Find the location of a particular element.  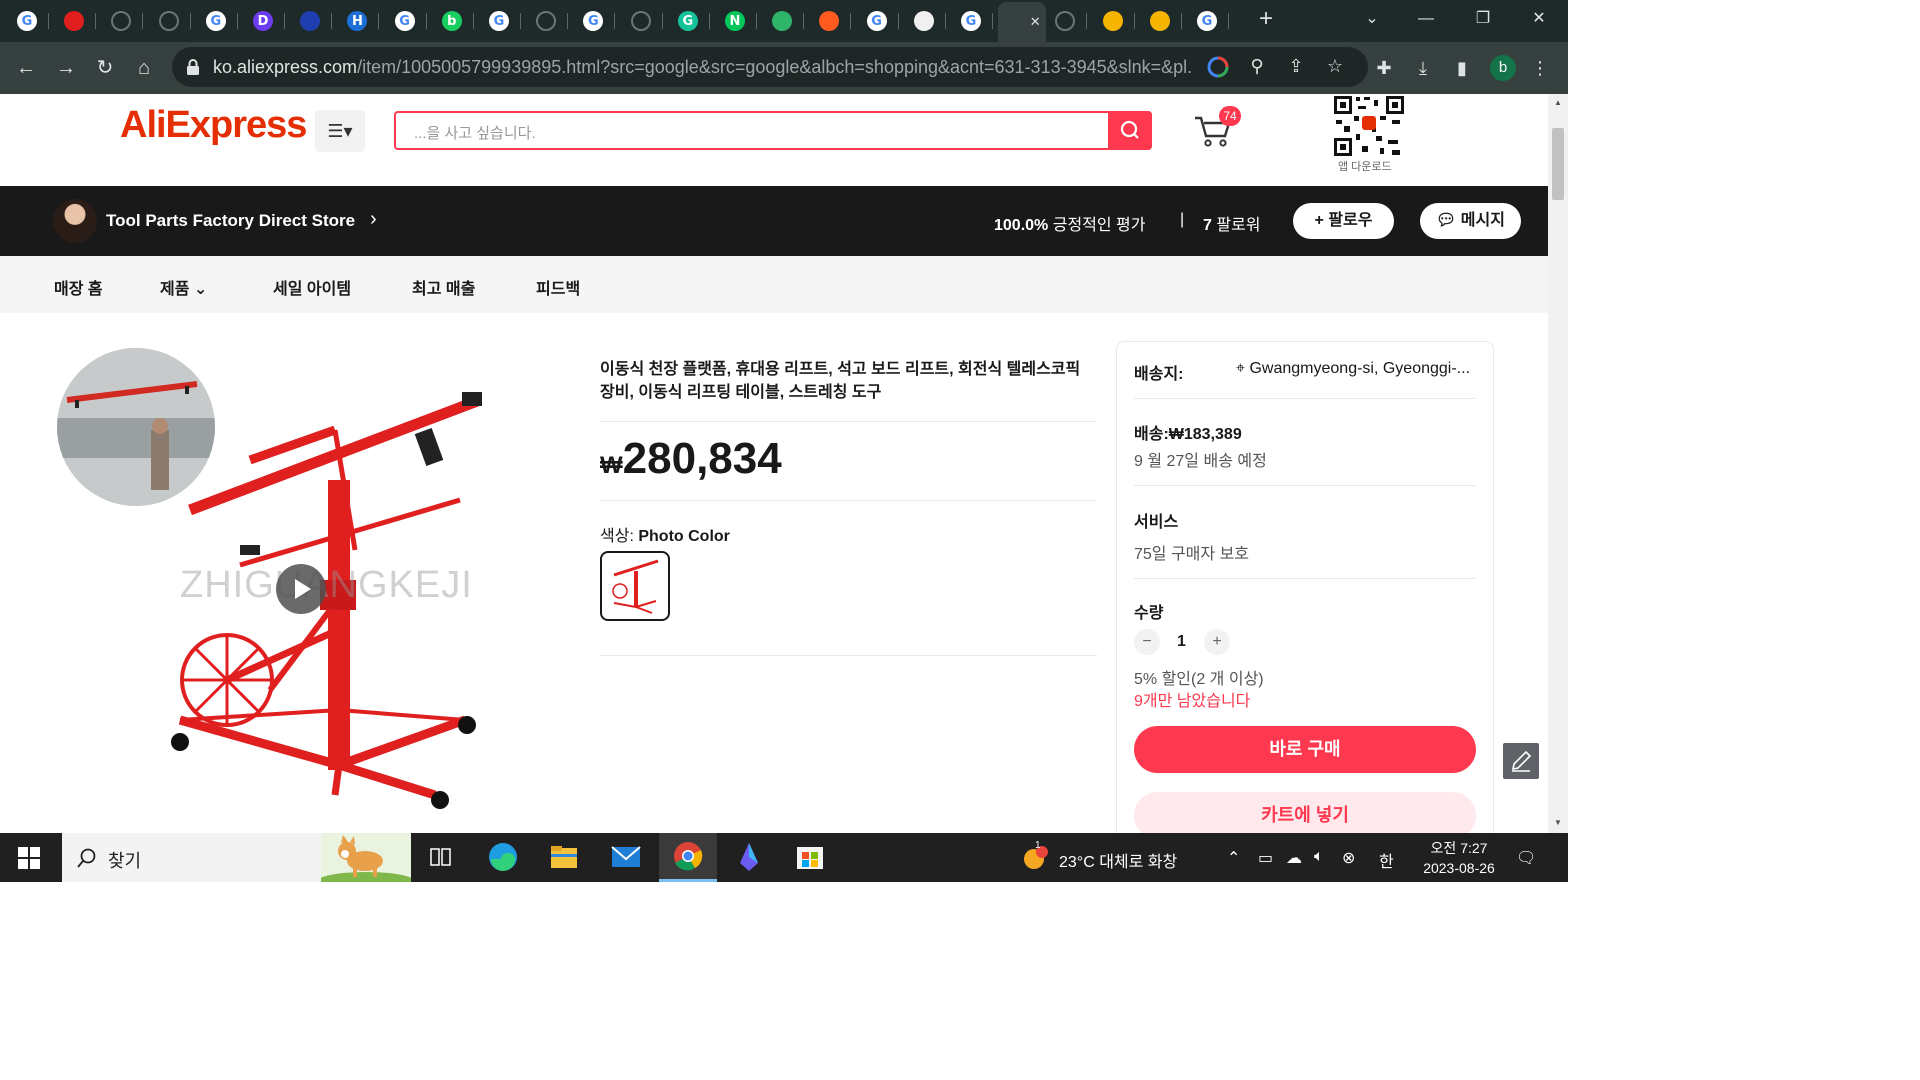

network-icon: ☁ is located at coordinates (1294, 858).